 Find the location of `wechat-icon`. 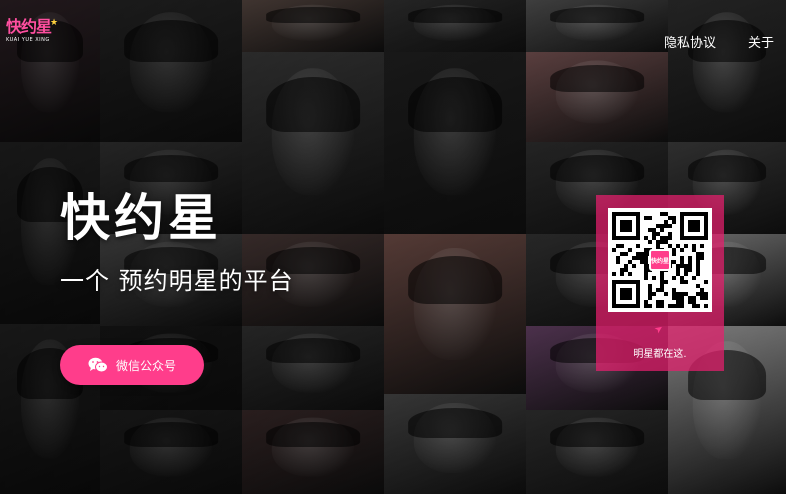

wechat-icon is located at coordinates (98, 365).